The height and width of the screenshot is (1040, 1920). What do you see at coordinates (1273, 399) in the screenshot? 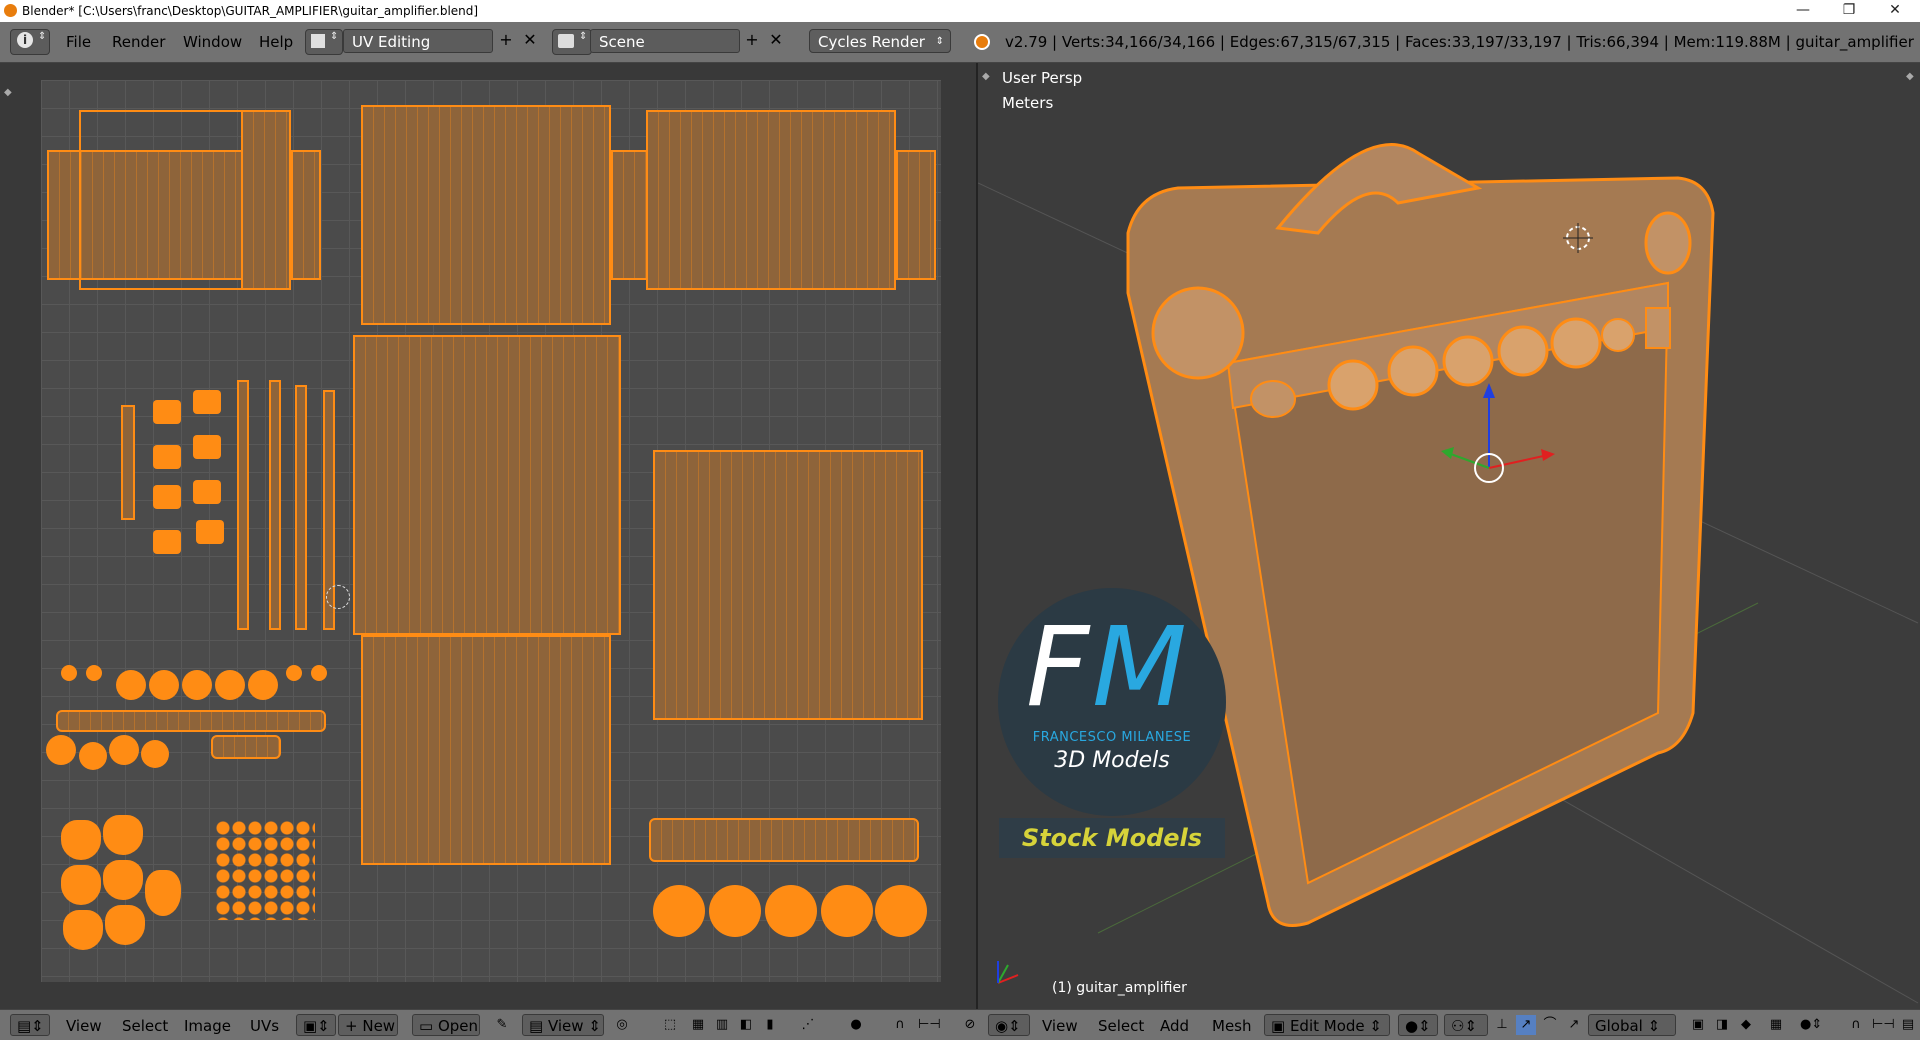
I see `jack-input` at bounding box center [1273, 399].